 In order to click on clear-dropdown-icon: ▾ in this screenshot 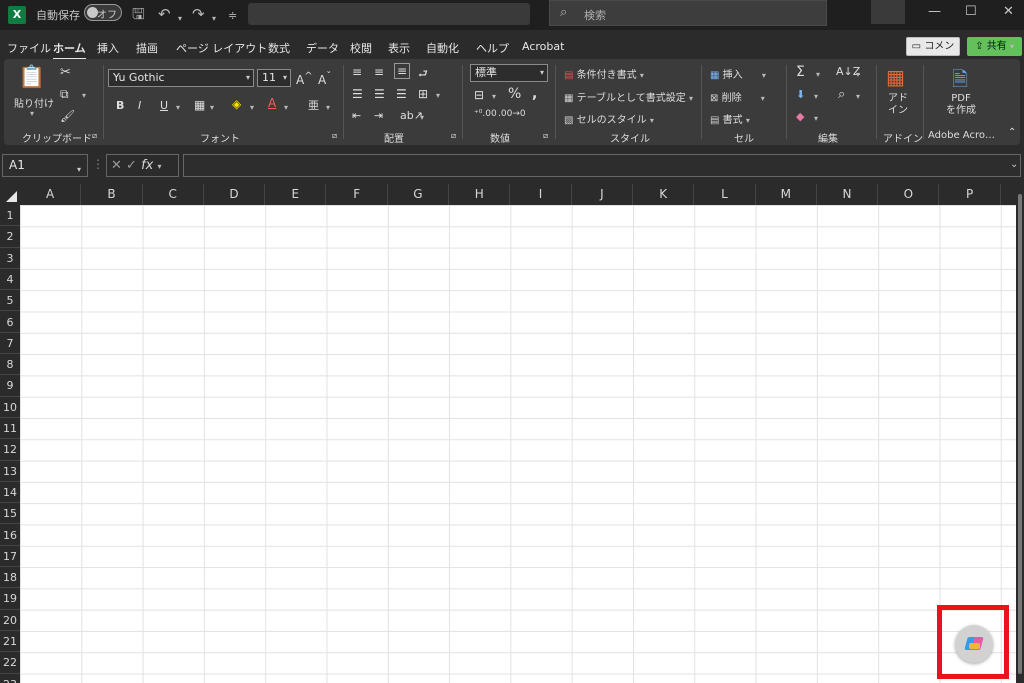, I will do `click(816, 118)`.